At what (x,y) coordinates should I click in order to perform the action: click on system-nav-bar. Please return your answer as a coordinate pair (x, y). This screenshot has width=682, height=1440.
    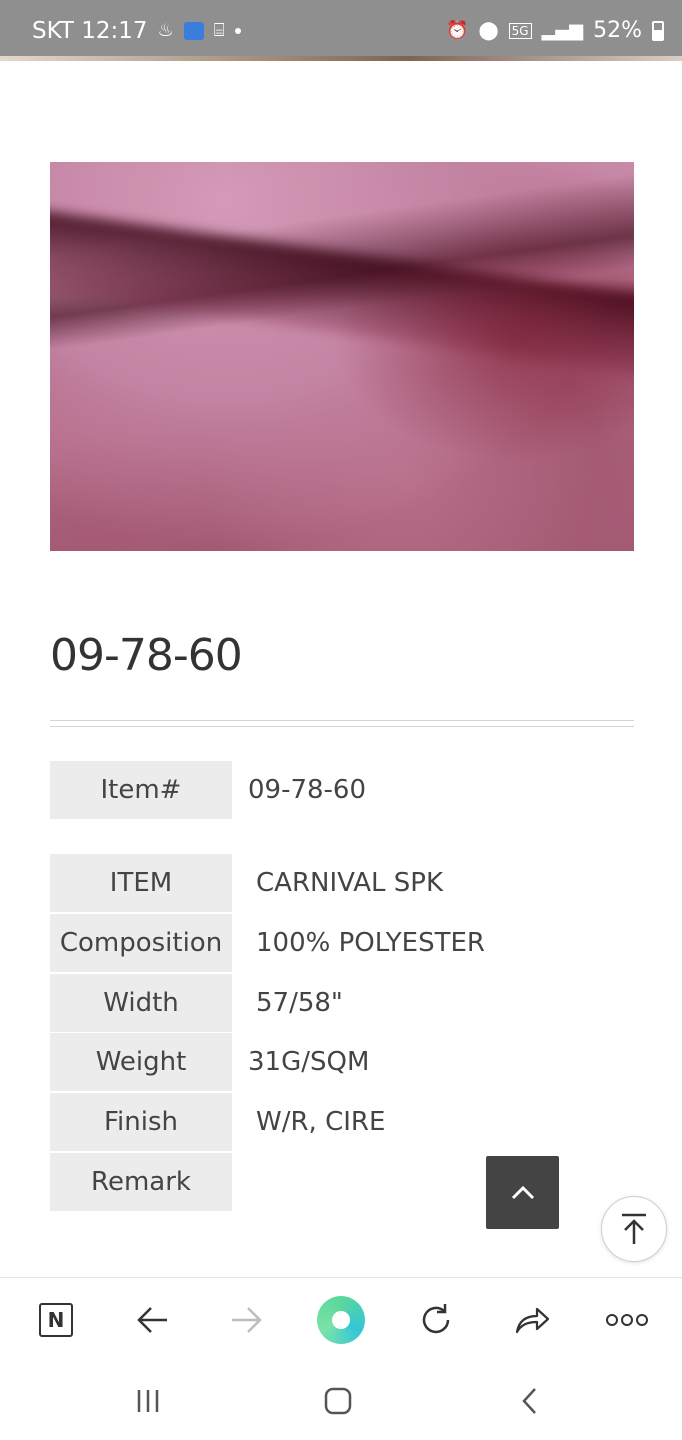
    Looking at the image, I should click on (341, 1400).